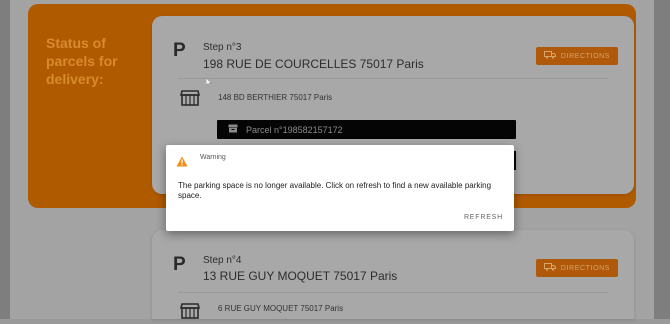 The height and width of the screenshot is (324, 670). What do you see at coordinates (222, 260) in the screenshot?
I see `step-label: Step n°4` at bounding box center [222, 260].